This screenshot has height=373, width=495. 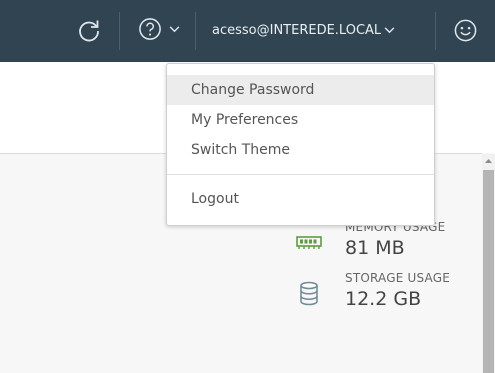 I want to click on scroll-up-arrow-icon, so click(x=488, y=161).